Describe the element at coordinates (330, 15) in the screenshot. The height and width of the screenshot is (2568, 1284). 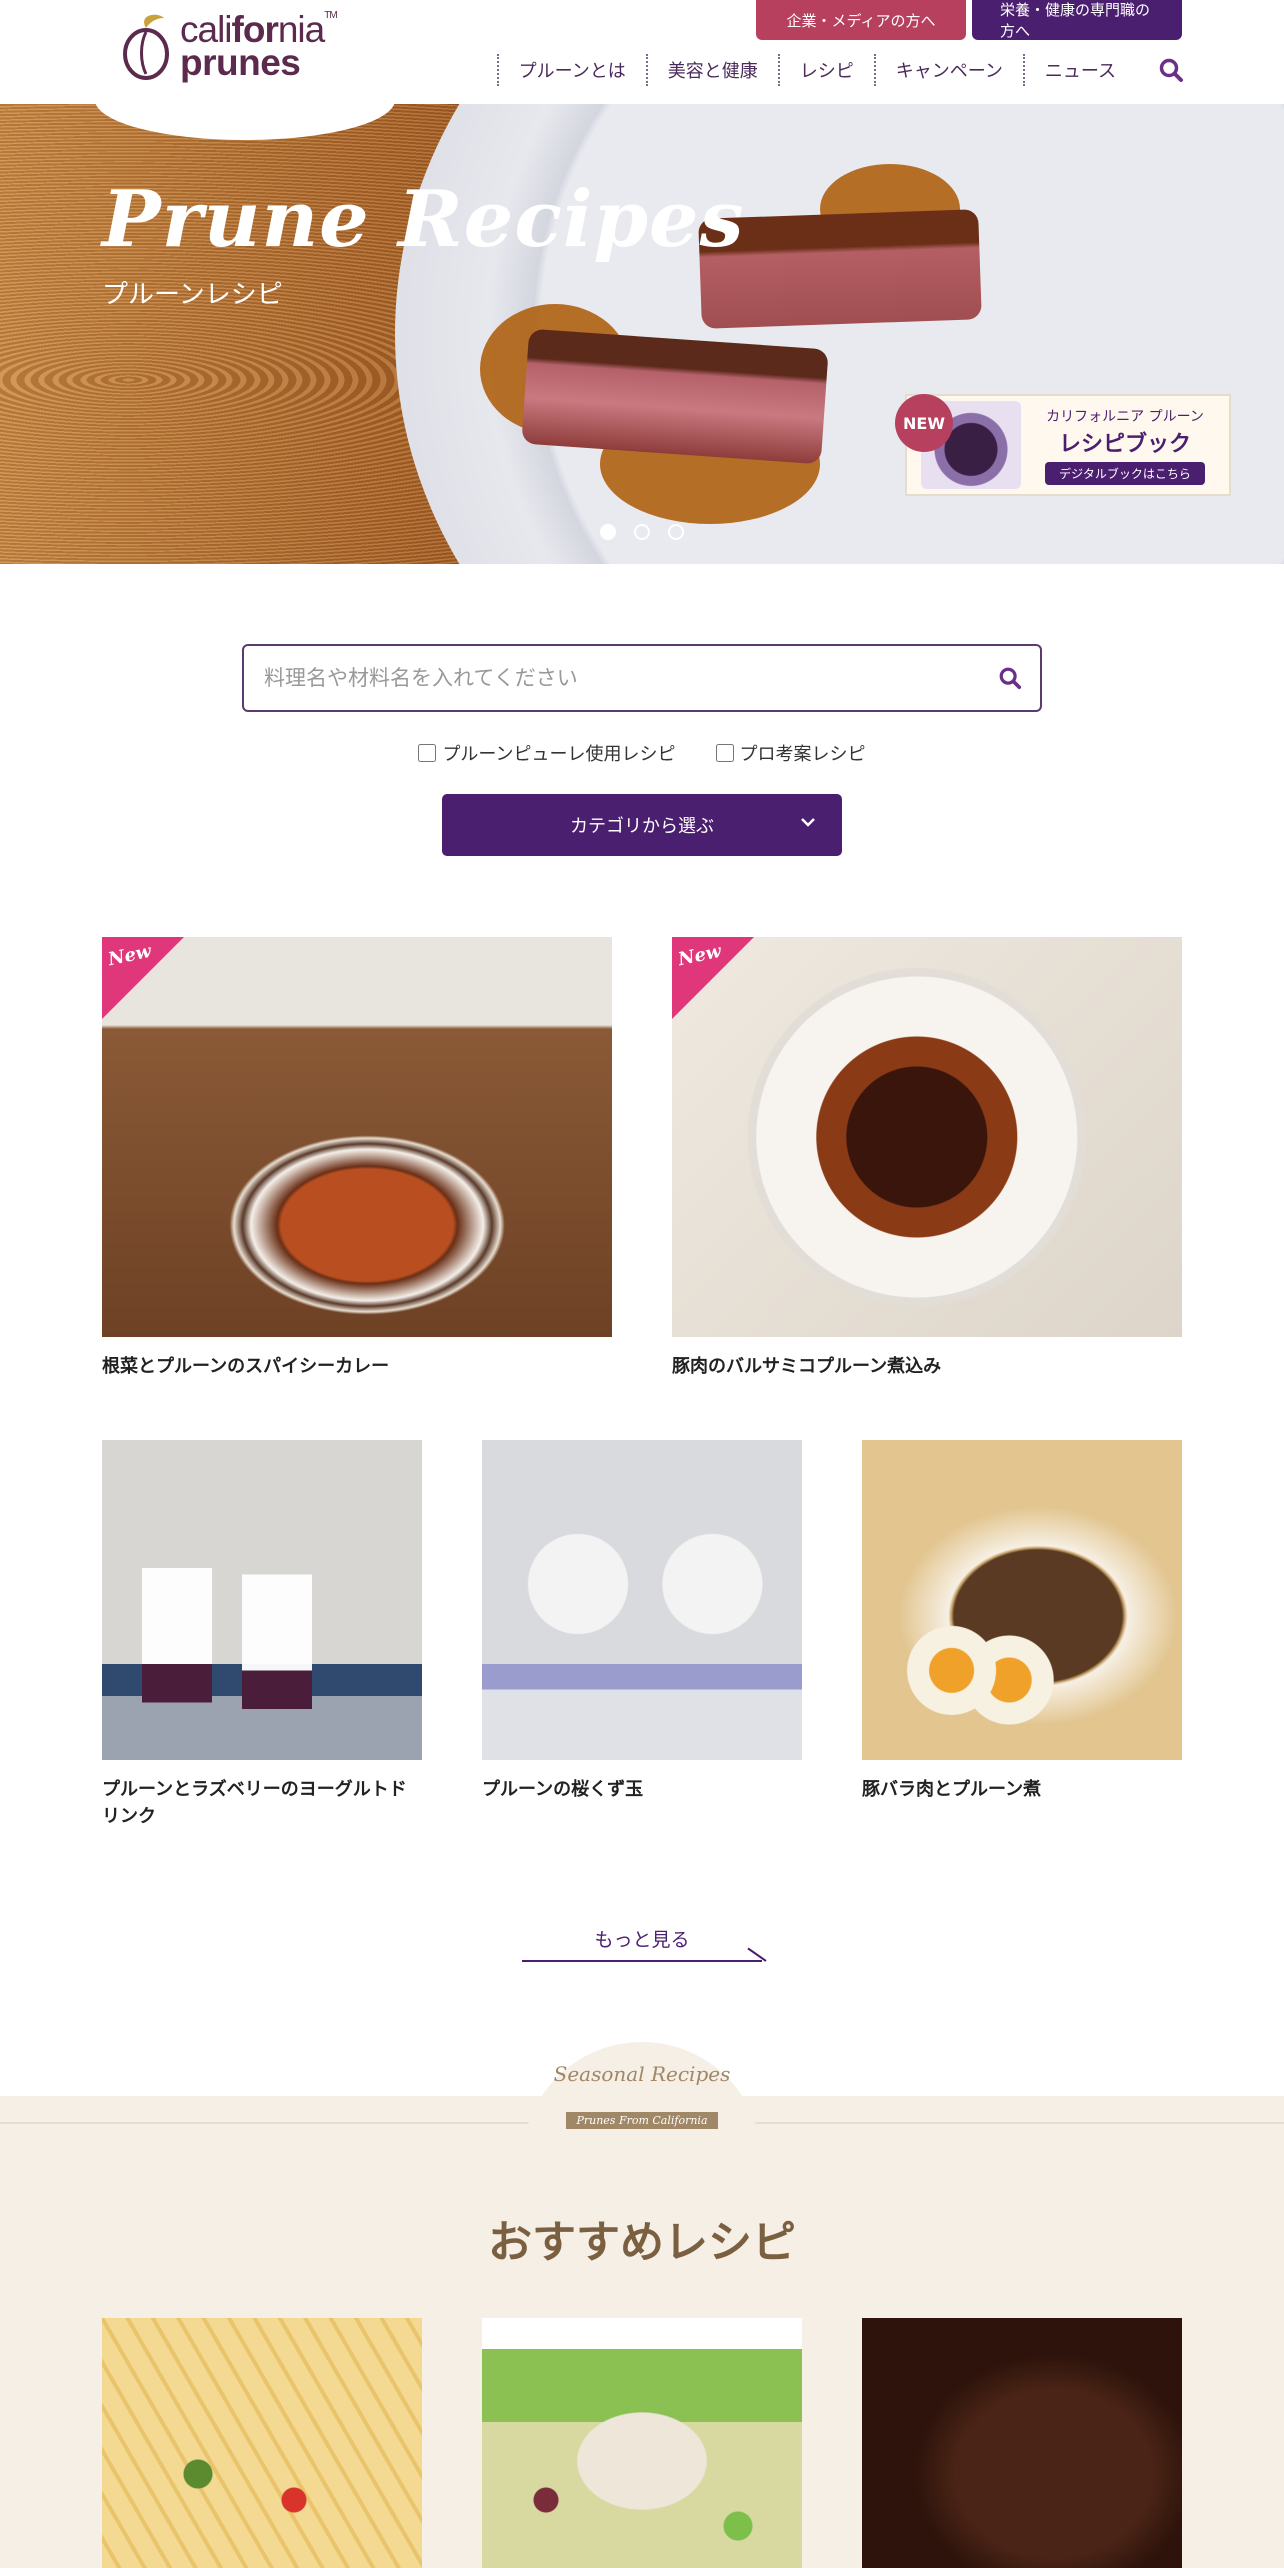
I see `logo-trademark: TM` at that location.